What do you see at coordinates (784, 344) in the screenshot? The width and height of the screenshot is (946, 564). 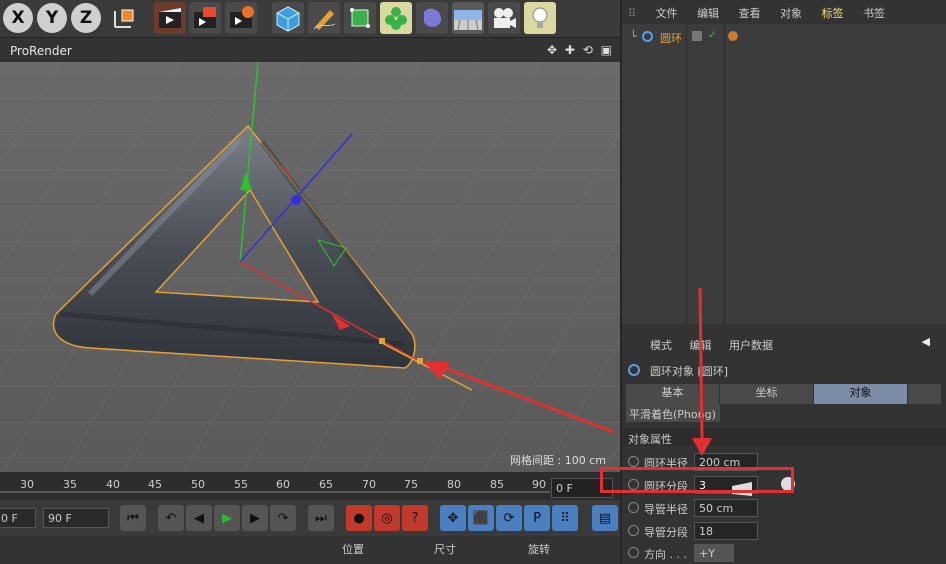 I see `attribute-manager-menu: 模式 编辑 用户数据 ◀` at bounding box center [784, 344].